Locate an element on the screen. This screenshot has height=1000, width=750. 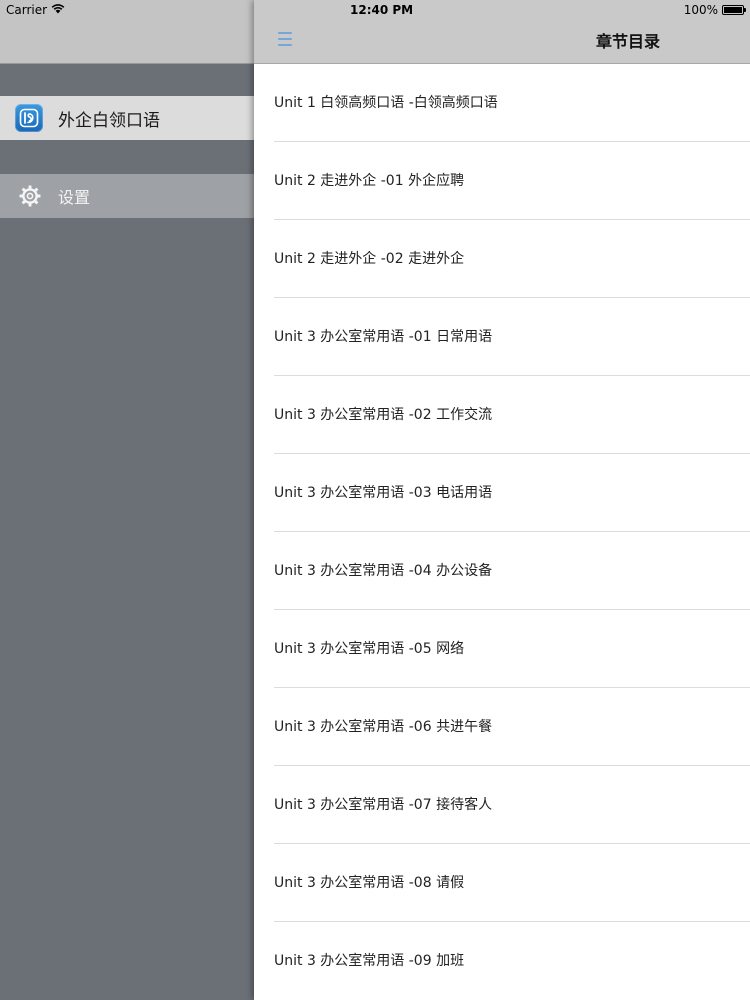
chapter-list-item: Unit 1 白领高频口语 -白领高频口语 is located at coordinates (502, 103).